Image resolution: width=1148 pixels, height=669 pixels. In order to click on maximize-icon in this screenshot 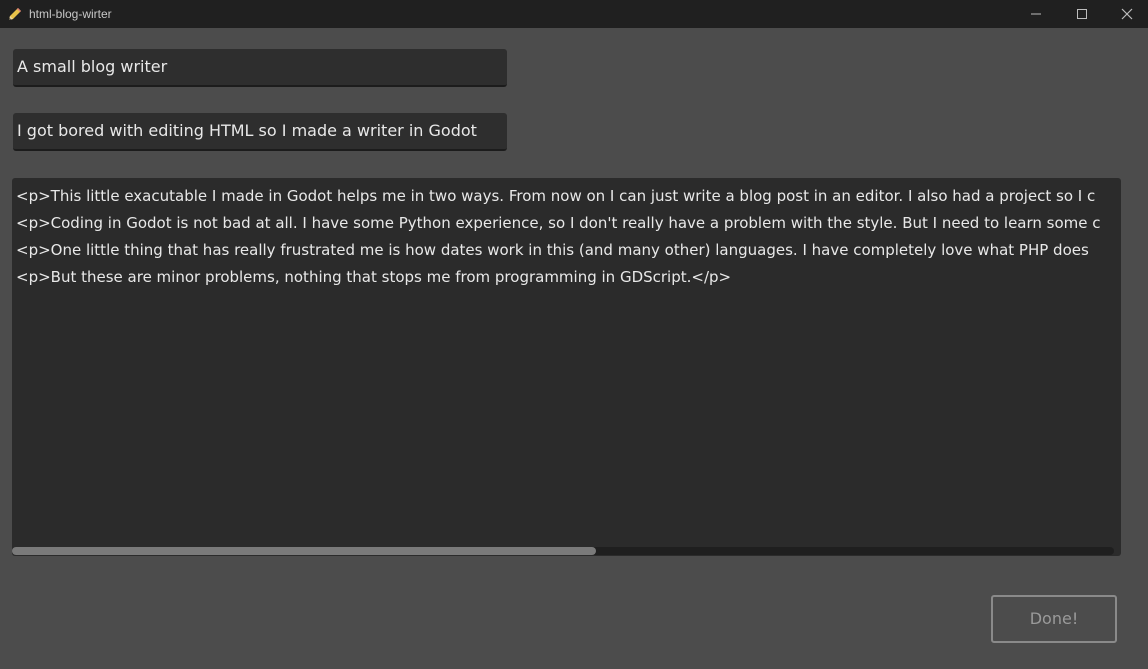, I will do `click(1082, 14)`.